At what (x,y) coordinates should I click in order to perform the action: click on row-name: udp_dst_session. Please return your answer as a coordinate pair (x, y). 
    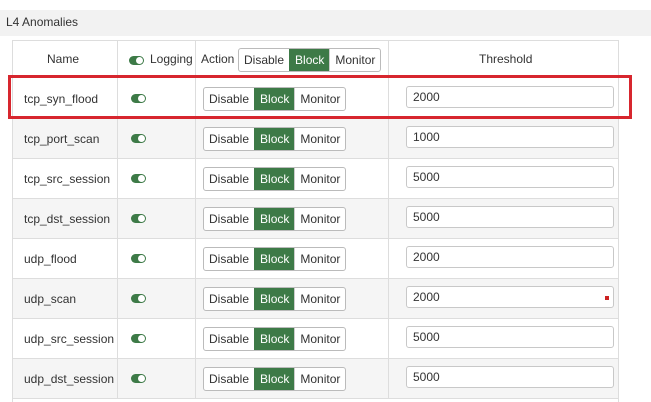
    Looking at the image, I should click on (69, 379).